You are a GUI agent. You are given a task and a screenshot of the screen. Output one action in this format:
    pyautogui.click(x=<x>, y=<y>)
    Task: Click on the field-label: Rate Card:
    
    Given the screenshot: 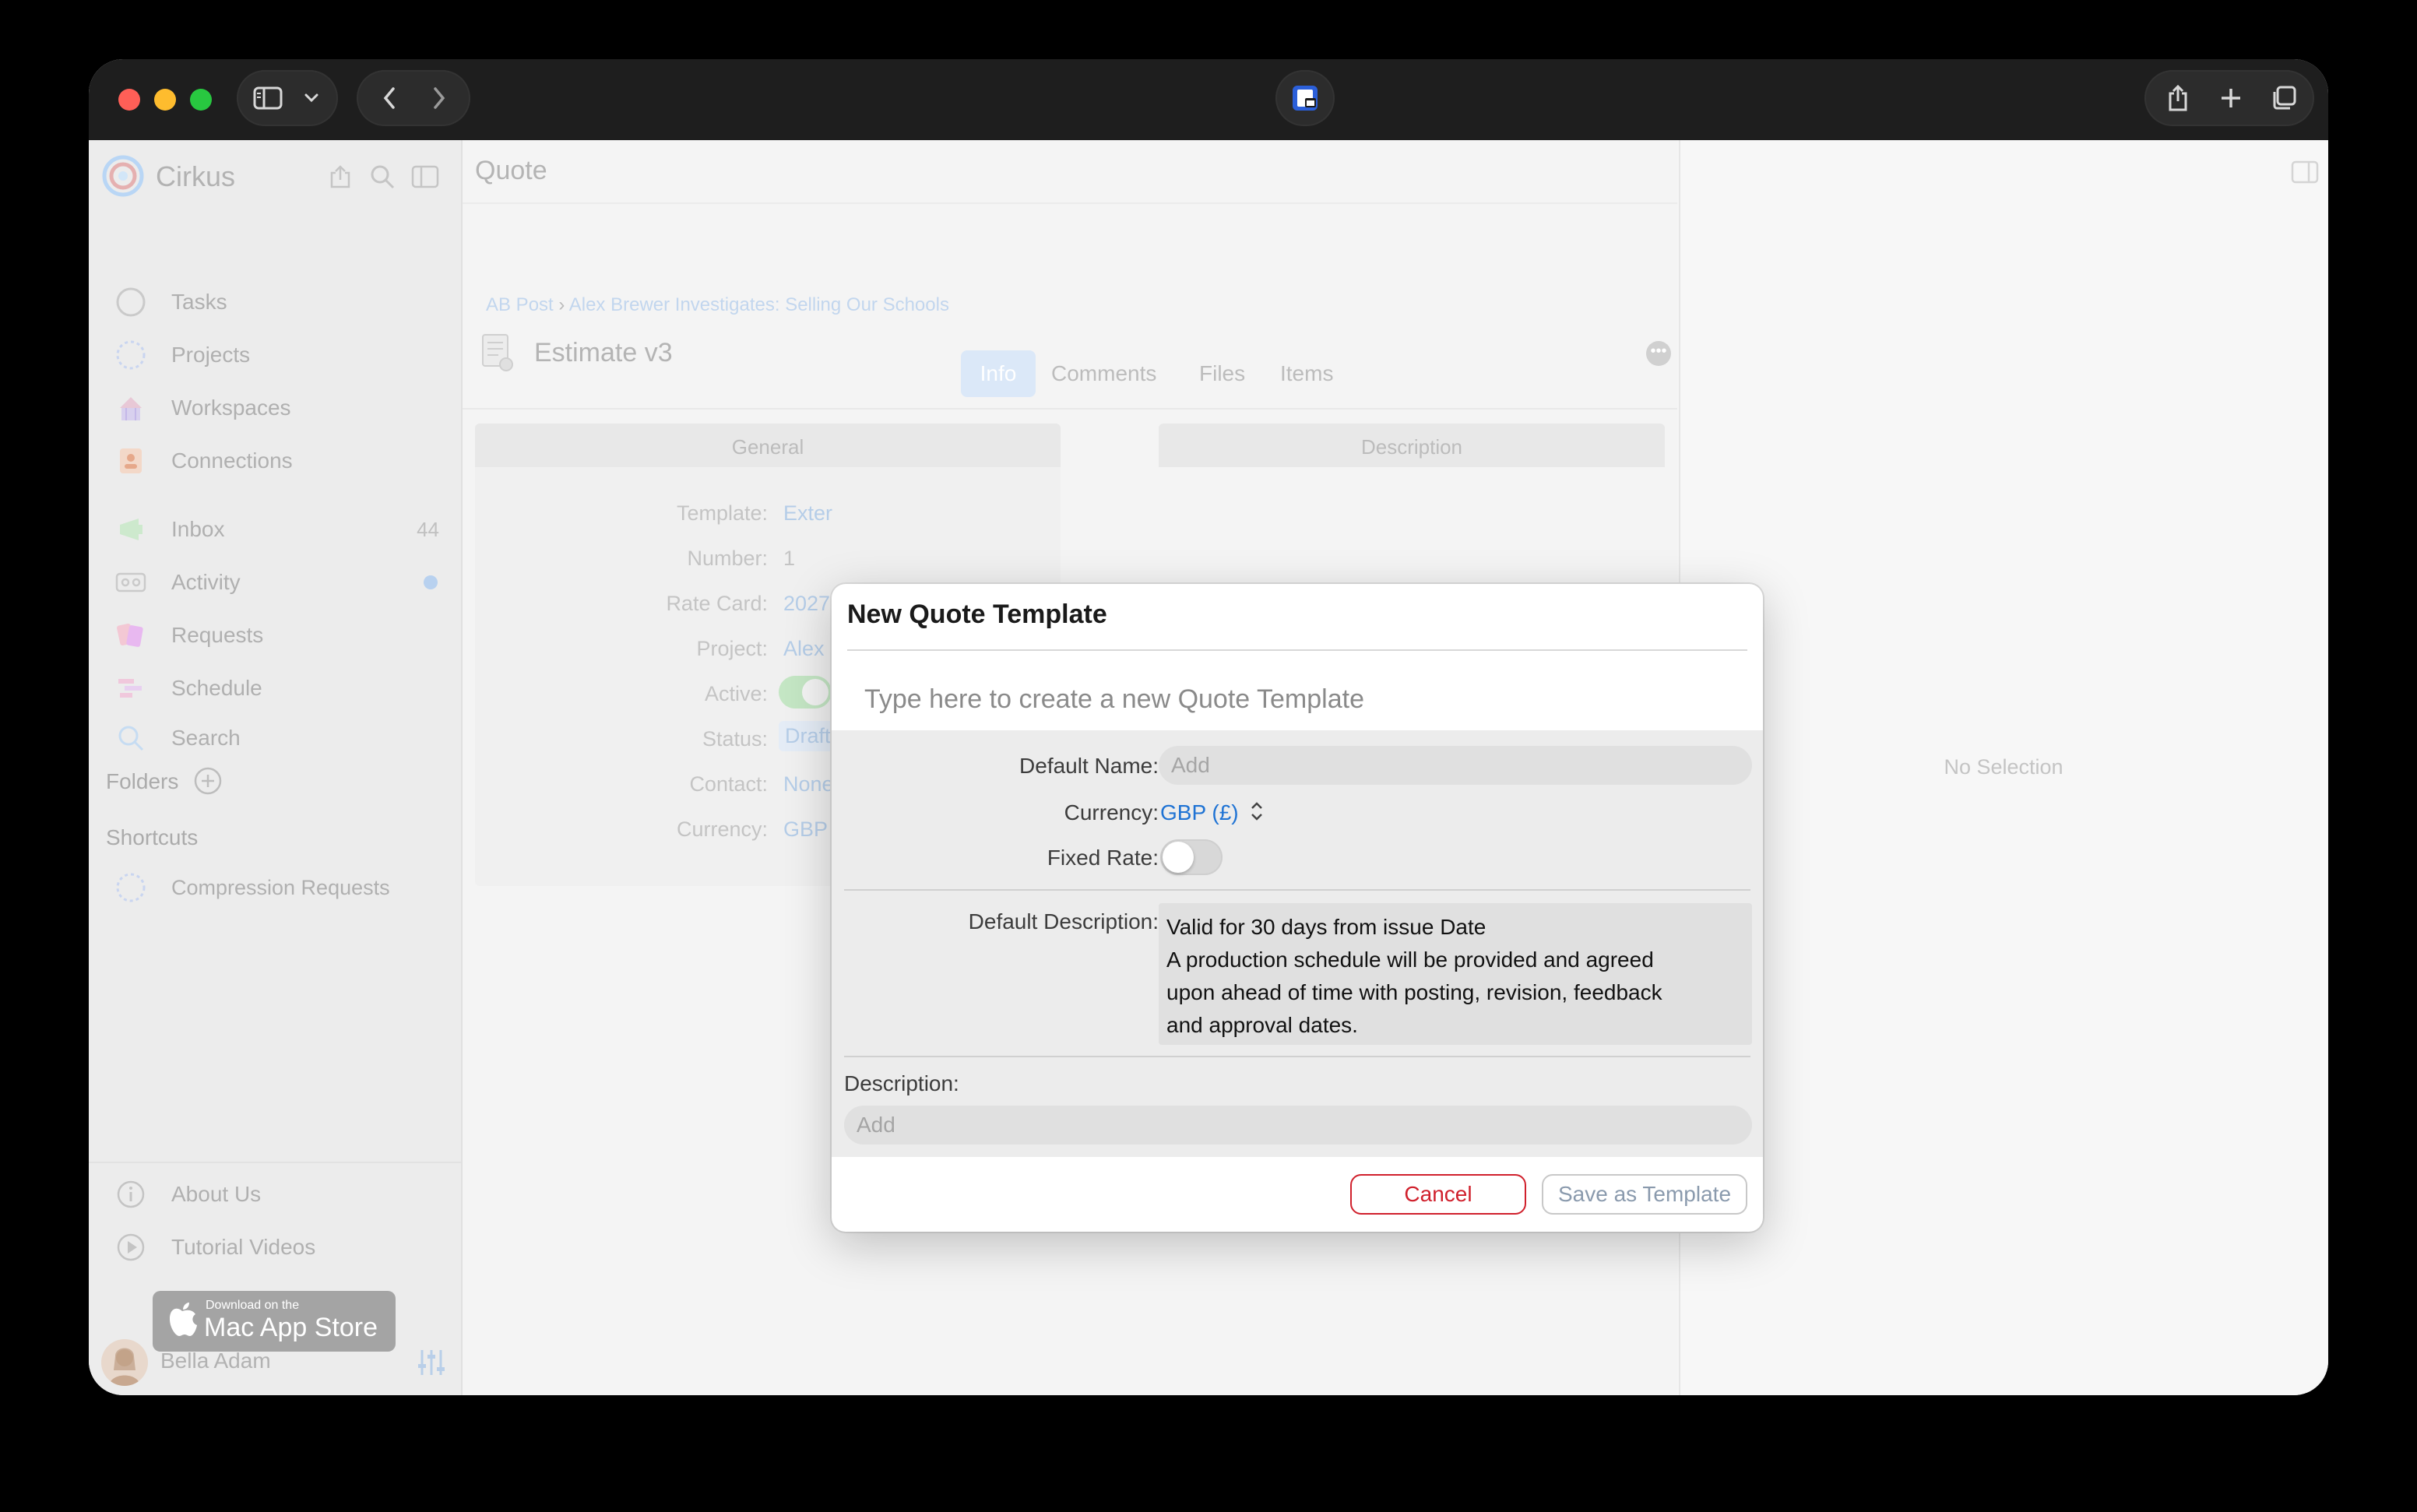 What is the action you would take?
    pyautogui.click(x=717, y=603)
    